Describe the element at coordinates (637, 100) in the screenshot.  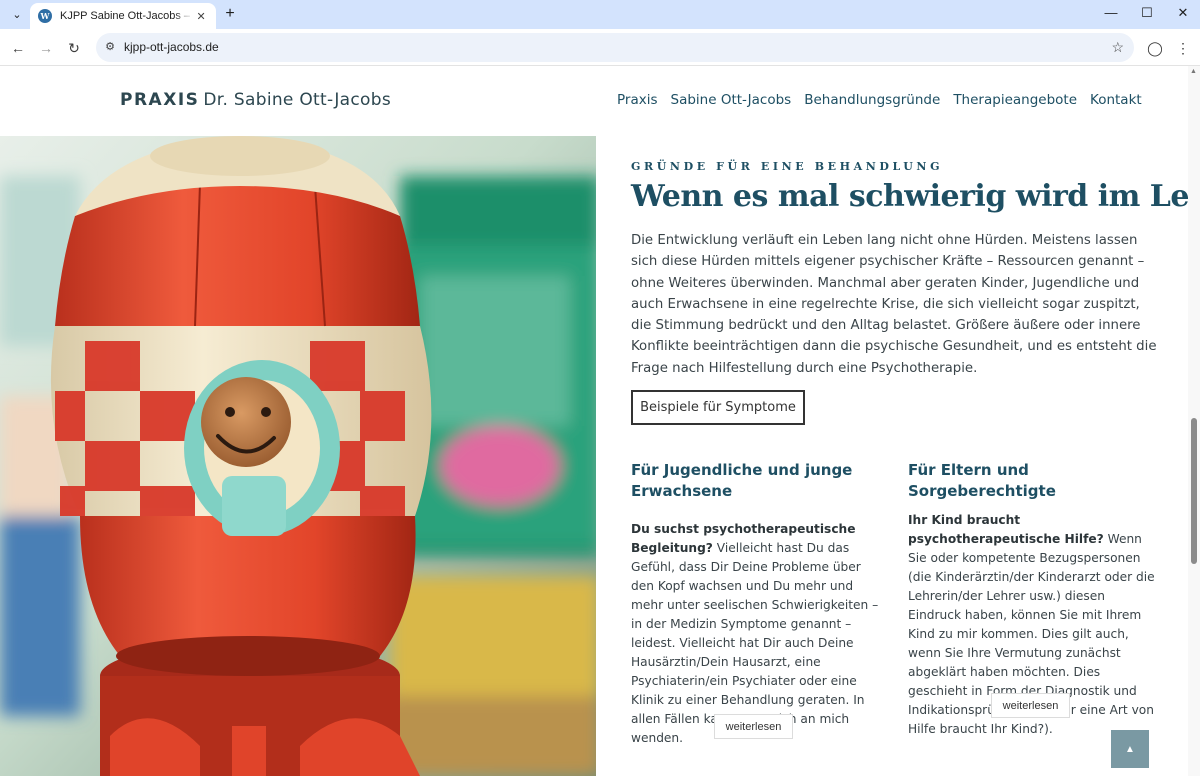
I see `nav-item-praxis: Praxis` at that location.